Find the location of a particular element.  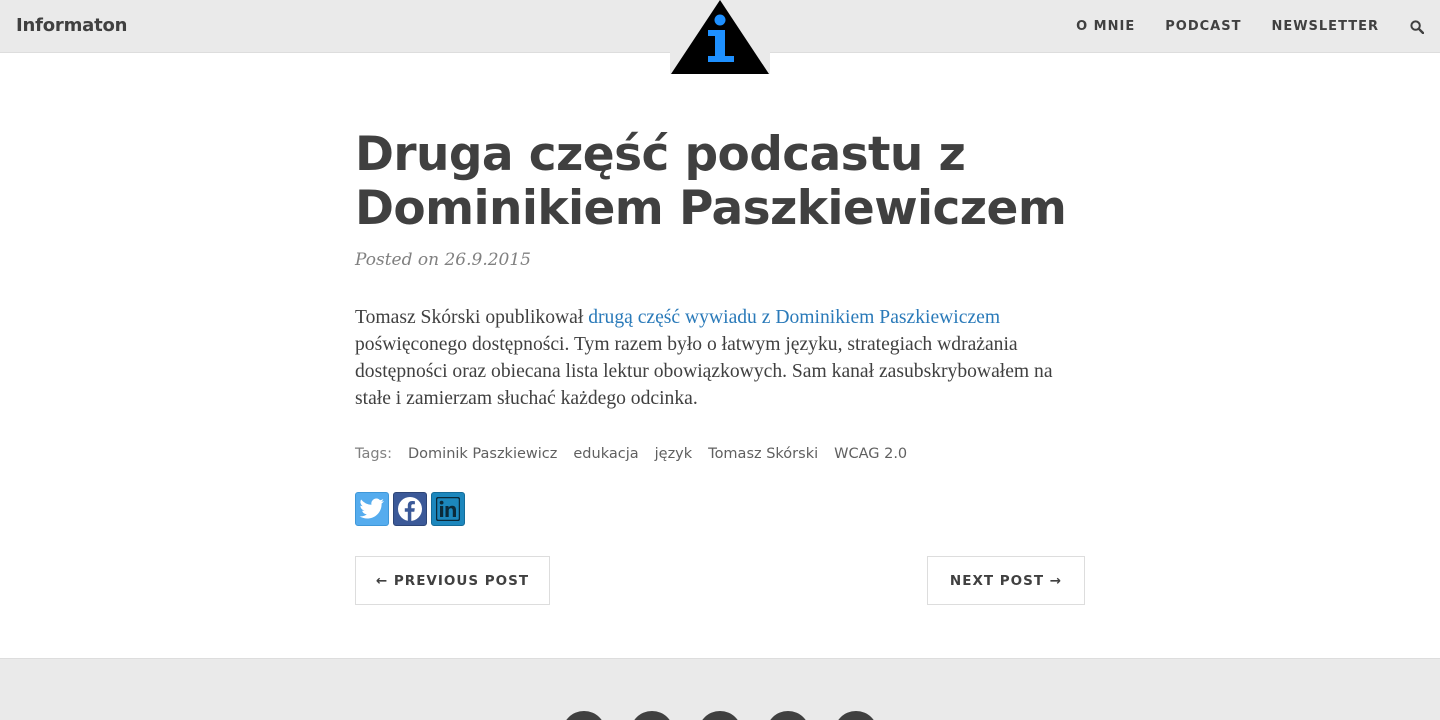

tag-link: Dominik Paszkiewicz is located at coordinates (482, 454).